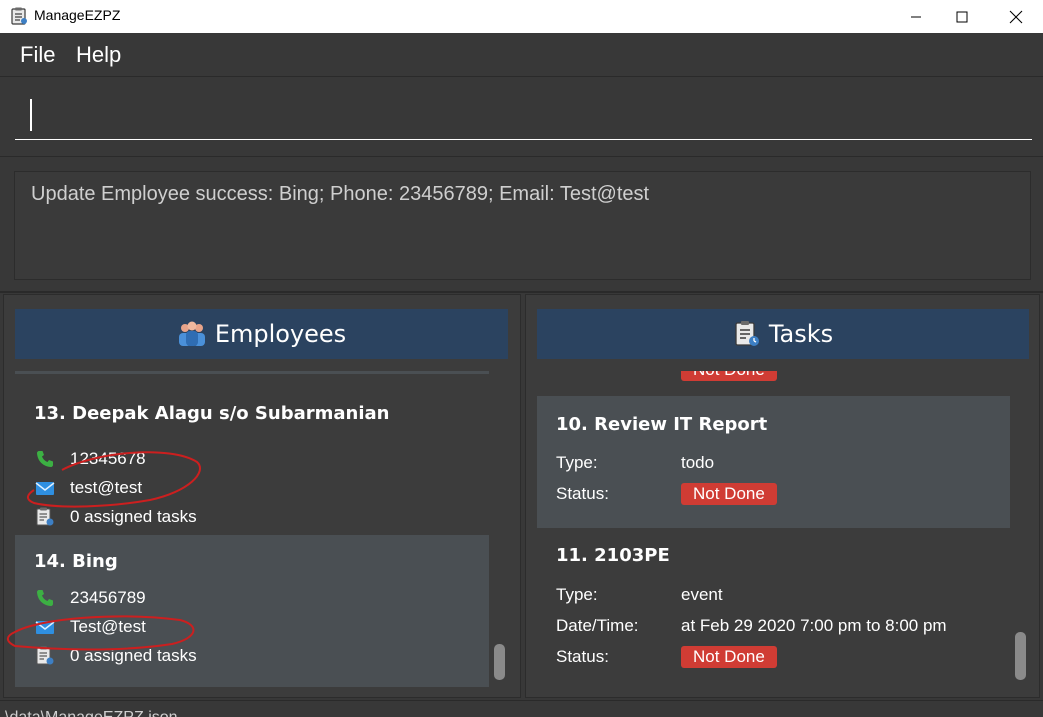 This screenshot has height=717, width=1043. I want to click on window-title: ManageEZPZ, so click(77, 15).